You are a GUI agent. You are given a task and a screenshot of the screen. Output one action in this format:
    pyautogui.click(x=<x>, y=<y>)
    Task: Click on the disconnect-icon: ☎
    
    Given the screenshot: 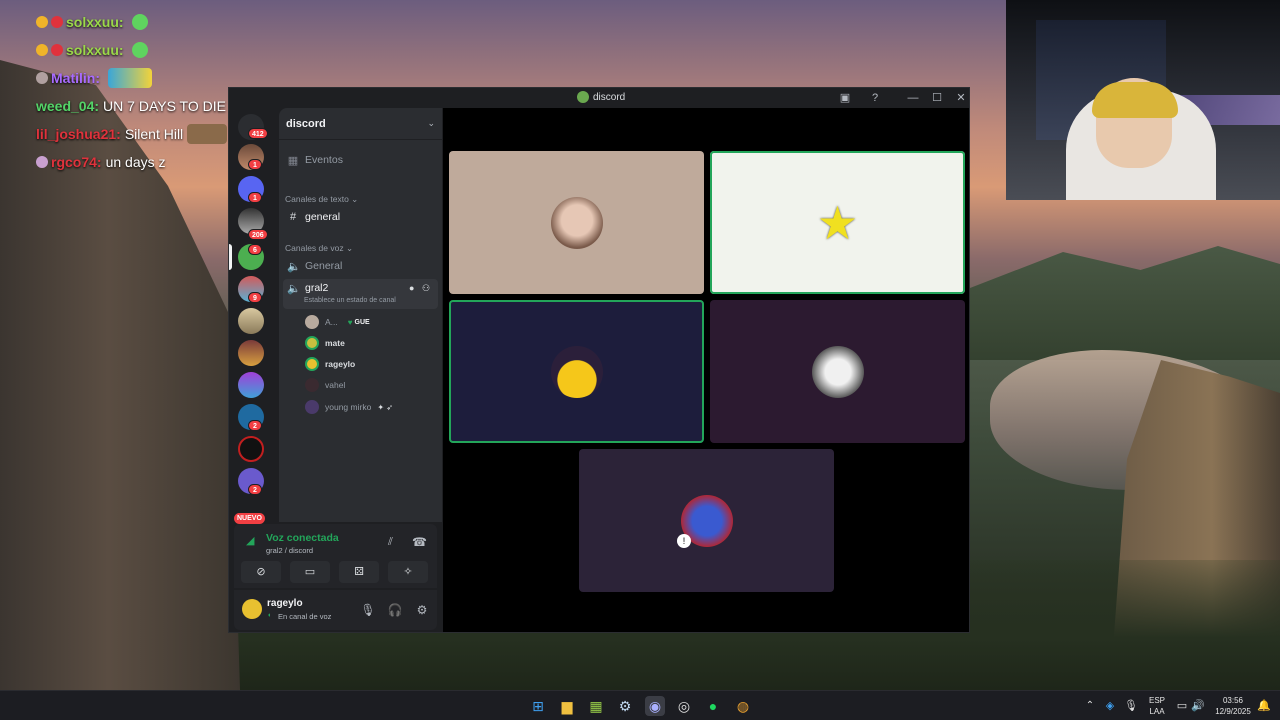 What is the action you would take?
    pyautogui.click(x=419, y=542)
    